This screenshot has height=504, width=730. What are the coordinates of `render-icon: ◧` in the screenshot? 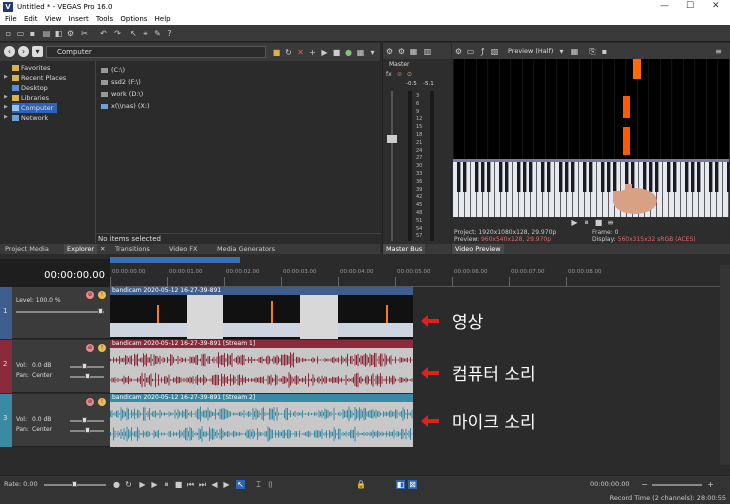 It's located at (58, 33).